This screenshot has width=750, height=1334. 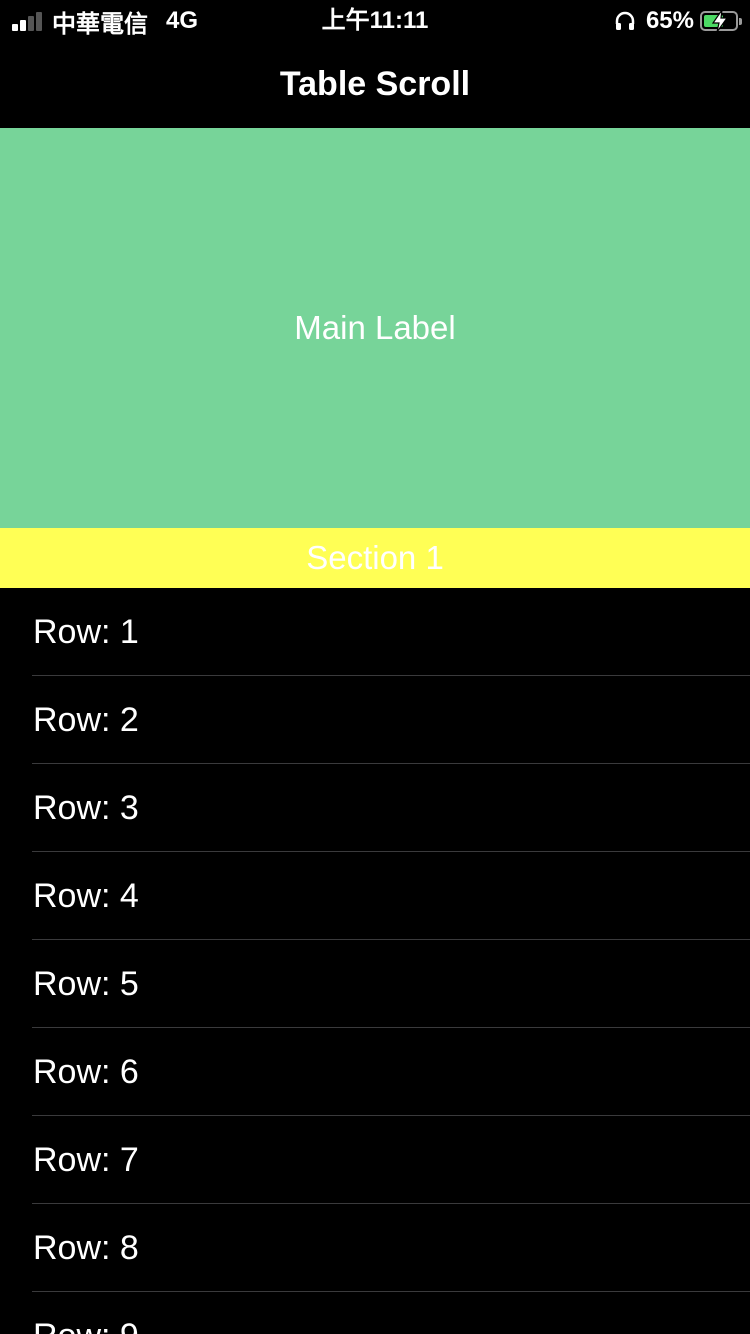 I want to click on headphone-icon, so click(x=625, y=20).